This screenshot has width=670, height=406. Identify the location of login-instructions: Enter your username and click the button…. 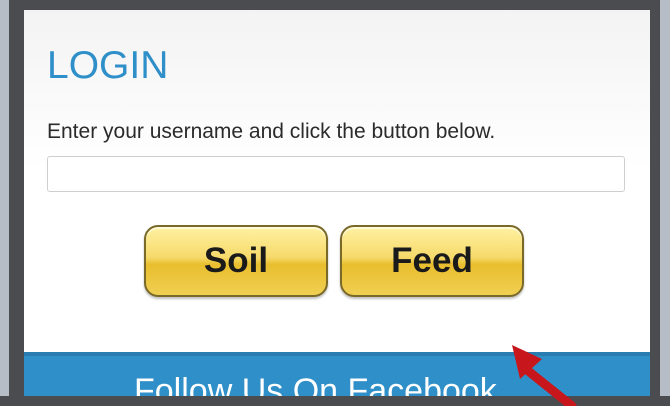
(271, 131).